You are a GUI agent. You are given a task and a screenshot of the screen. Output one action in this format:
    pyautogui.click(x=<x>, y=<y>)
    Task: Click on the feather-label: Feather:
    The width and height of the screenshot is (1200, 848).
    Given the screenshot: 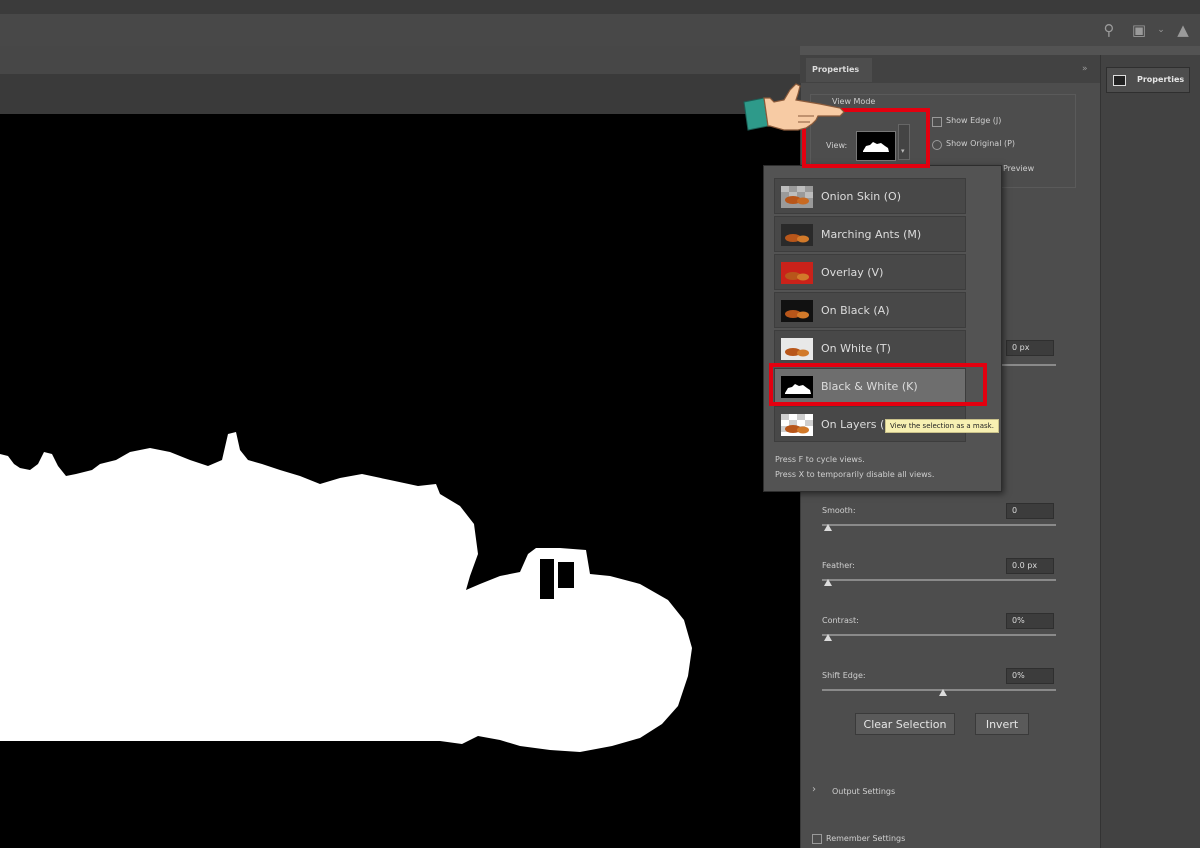 What is the action you would take?
    pyautogui.click(x=838, y=565)
    